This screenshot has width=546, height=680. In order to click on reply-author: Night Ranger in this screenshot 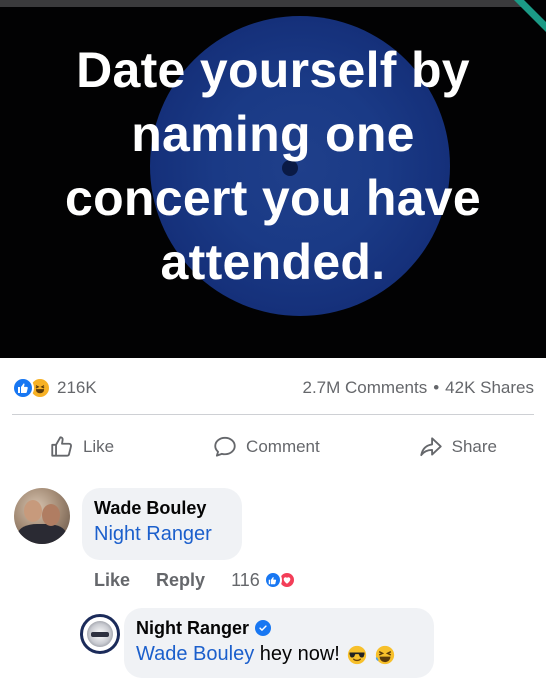, I will do `click(279, 628)`.